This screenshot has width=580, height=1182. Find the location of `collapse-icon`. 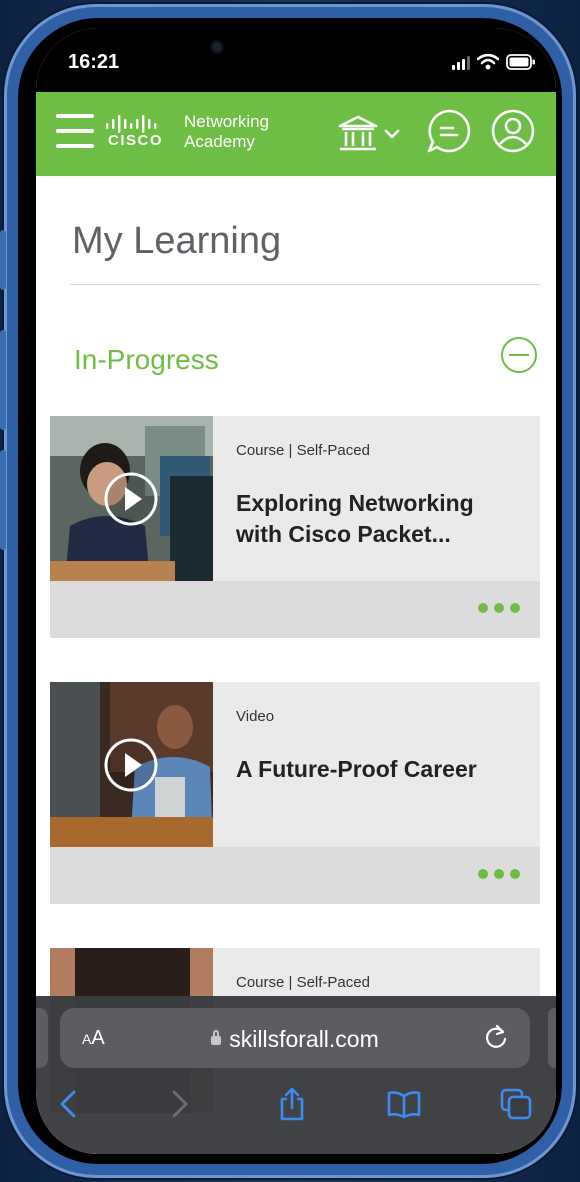

collapse-icon is located at coordinates (519, 355).